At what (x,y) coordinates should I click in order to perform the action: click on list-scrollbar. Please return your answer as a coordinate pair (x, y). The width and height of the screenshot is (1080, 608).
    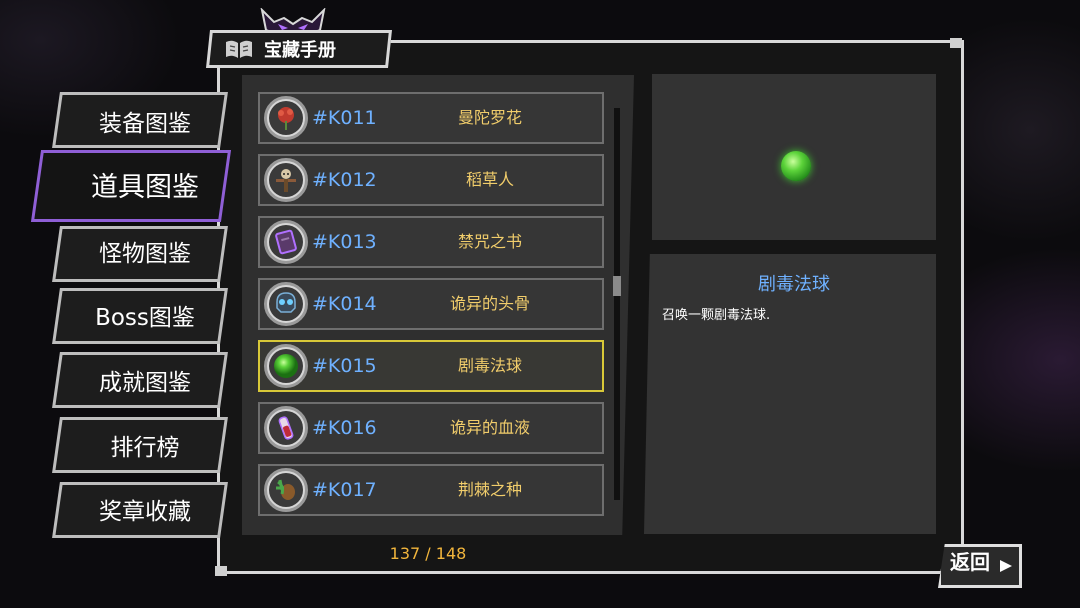
    Looking at the image, I should click on (617, 304).